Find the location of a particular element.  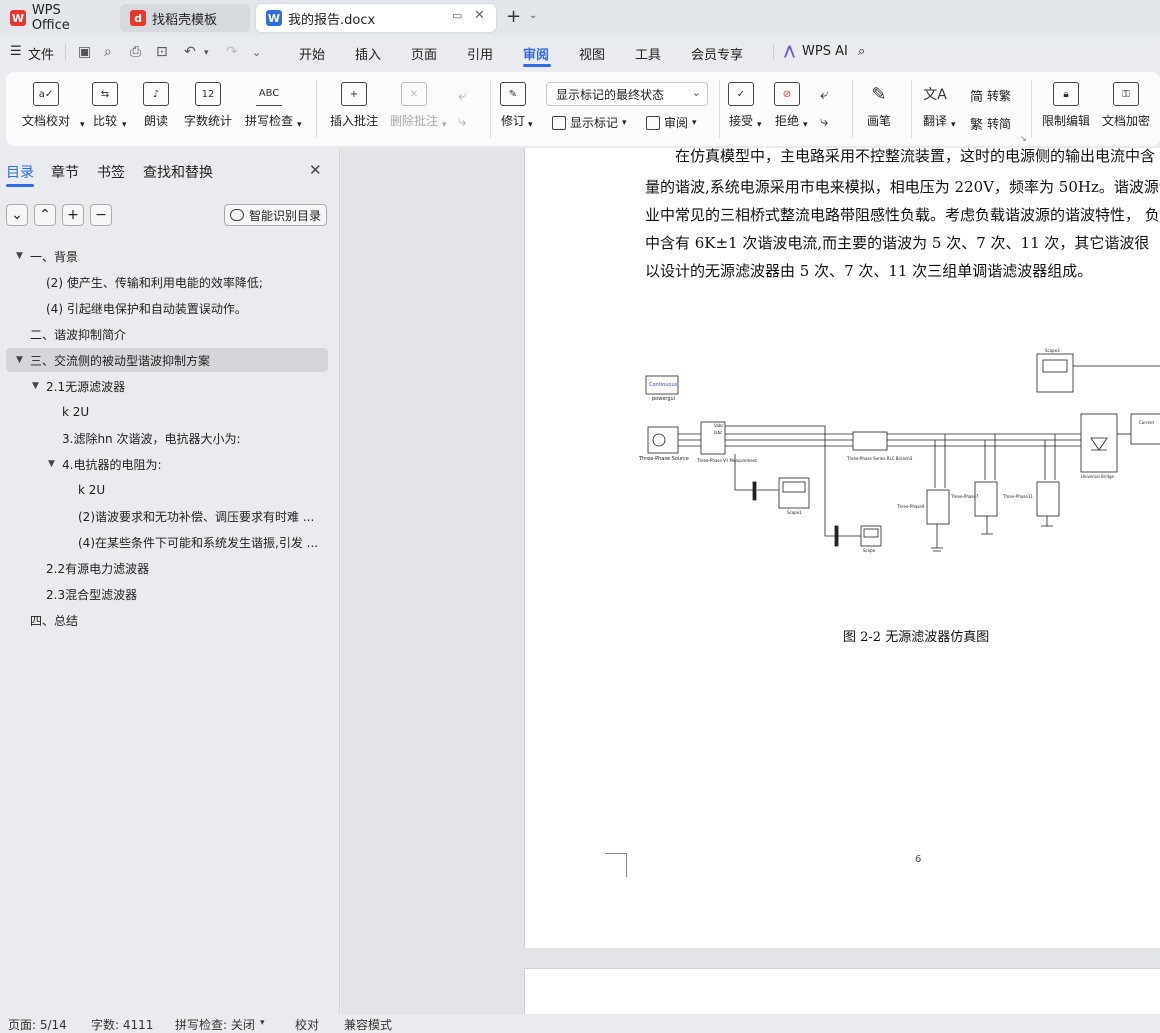

smart-toc-button: 智能识别目录 is located at coordinates (275, 215).